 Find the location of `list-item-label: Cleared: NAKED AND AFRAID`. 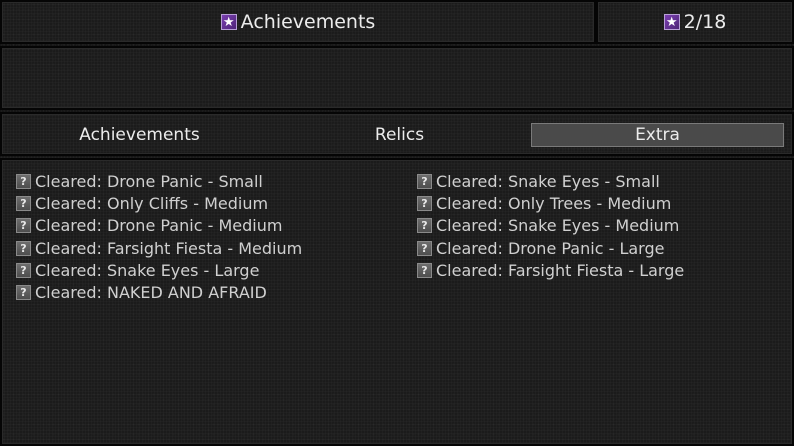

list-item-label: Cleared: NAKED AND AFRAID is located at coordinates (151, 293).